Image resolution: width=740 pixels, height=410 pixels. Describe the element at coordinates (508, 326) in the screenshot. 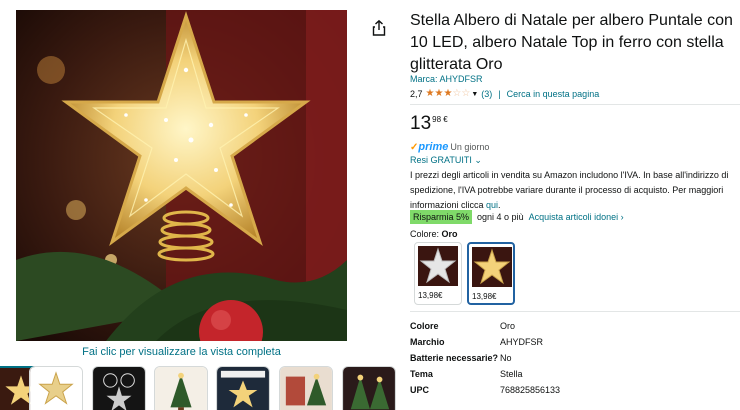

I see `spec-value: Oro` at that location.